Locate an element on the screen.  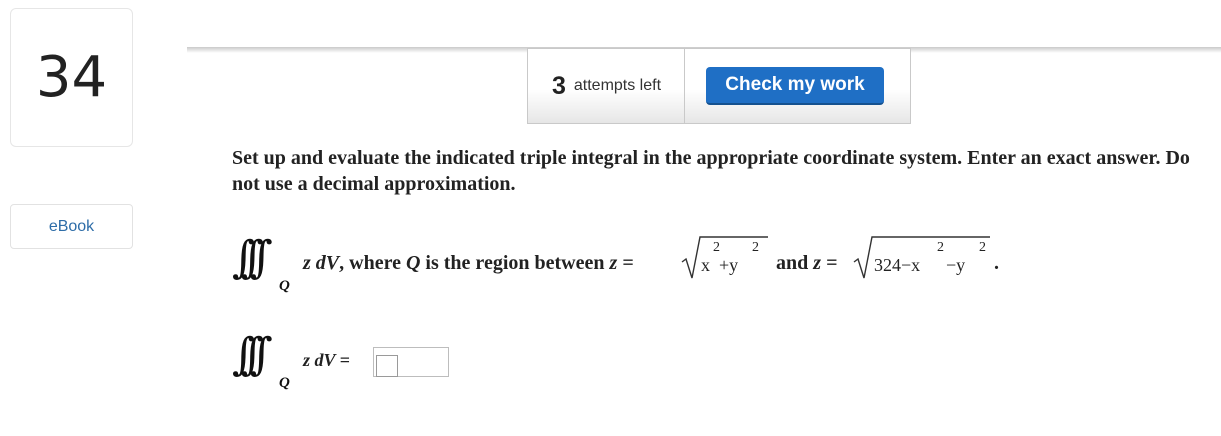
where-text: , where is located at coordinates (370, 263).